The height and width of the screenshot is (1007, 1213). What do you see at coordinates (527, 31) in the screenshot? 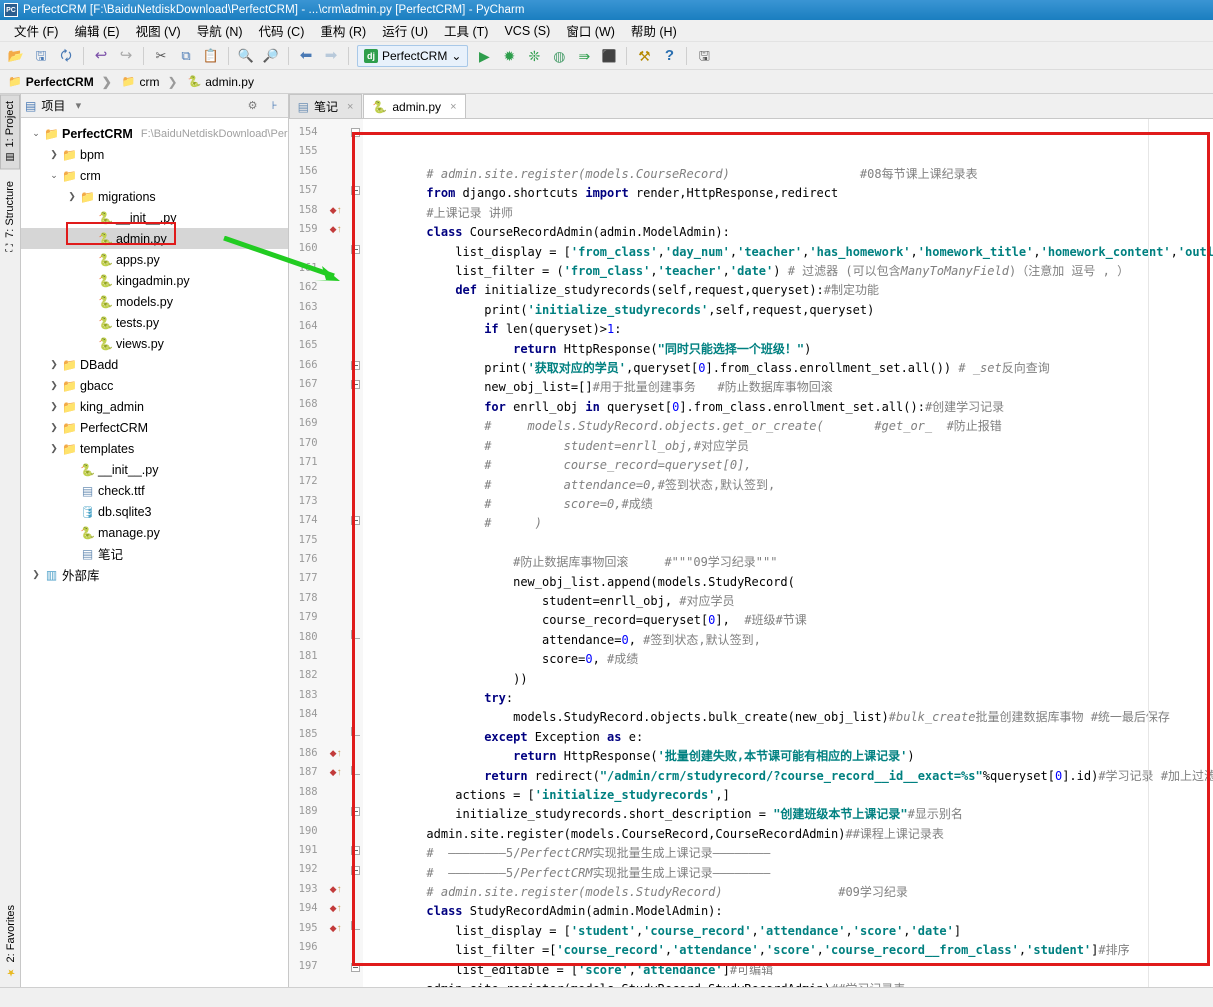
I see `menu-vcs: VCS (S)` at bounding box center [527, 31].